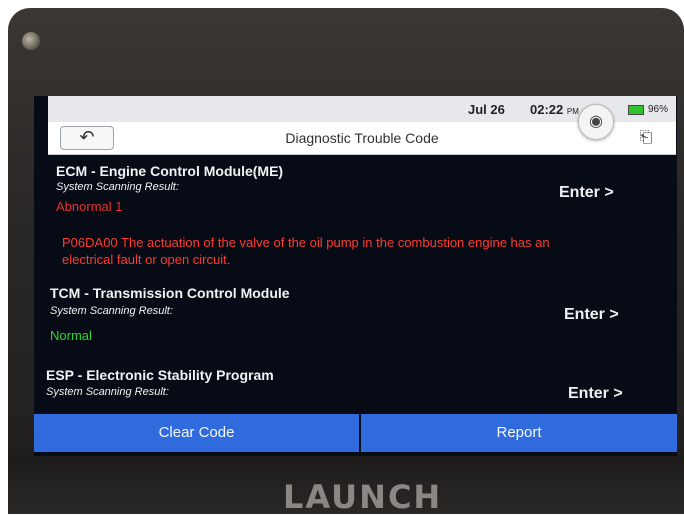 This screenshot has width=684, height=516. I want to click on status-meridiem: PM, so click(572, 111).